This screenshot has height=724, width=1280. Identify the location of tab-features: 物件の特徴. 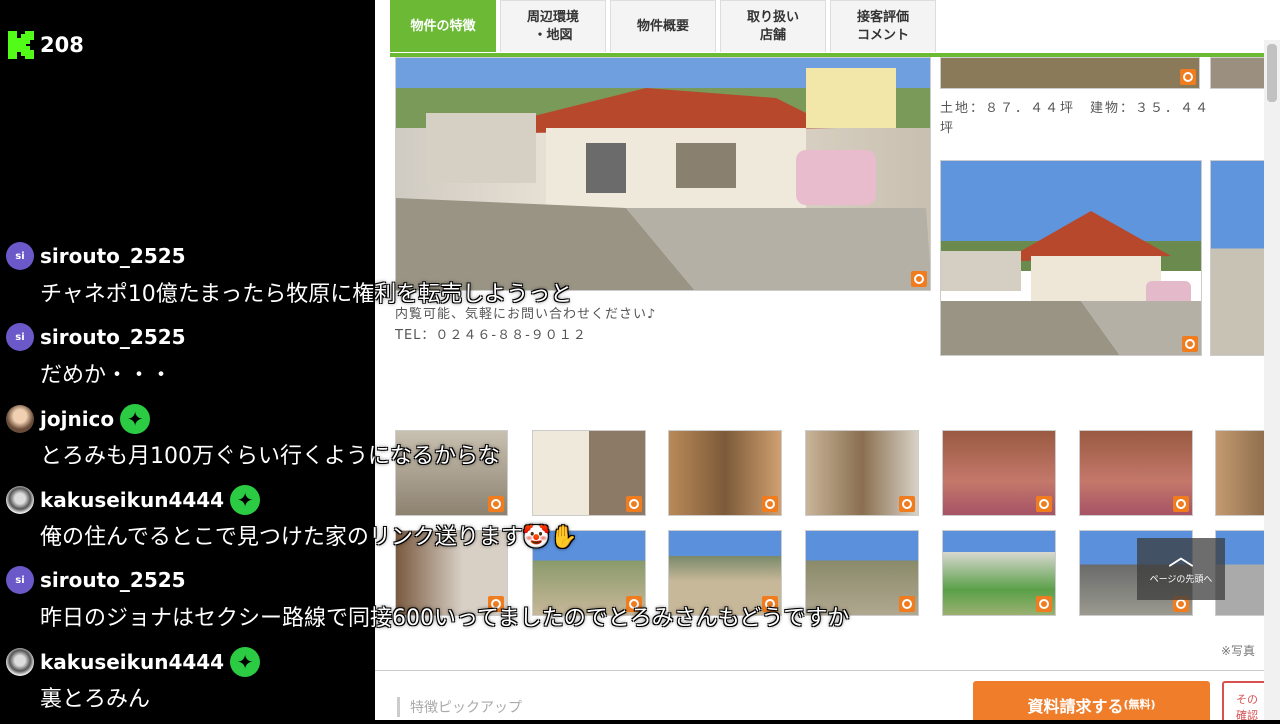
(443, 26).